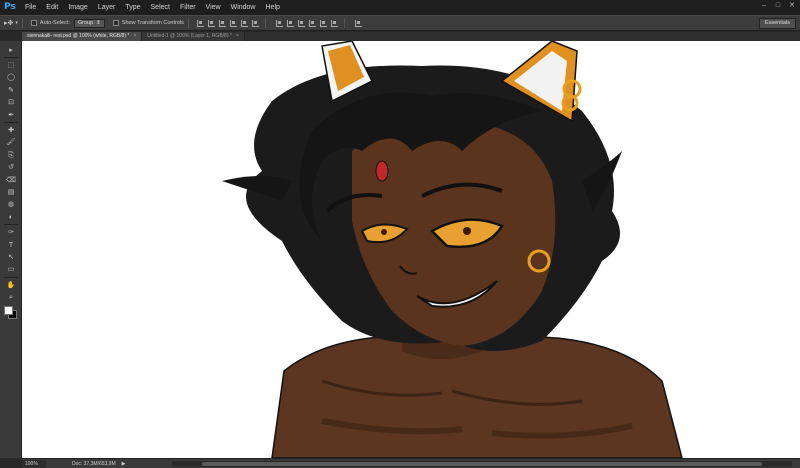 The height and width of the screenshot is (468, 800). Describe the element at coordinates (11, 257) in the screenshot. I see `path-select-icon: ↖` at that location.